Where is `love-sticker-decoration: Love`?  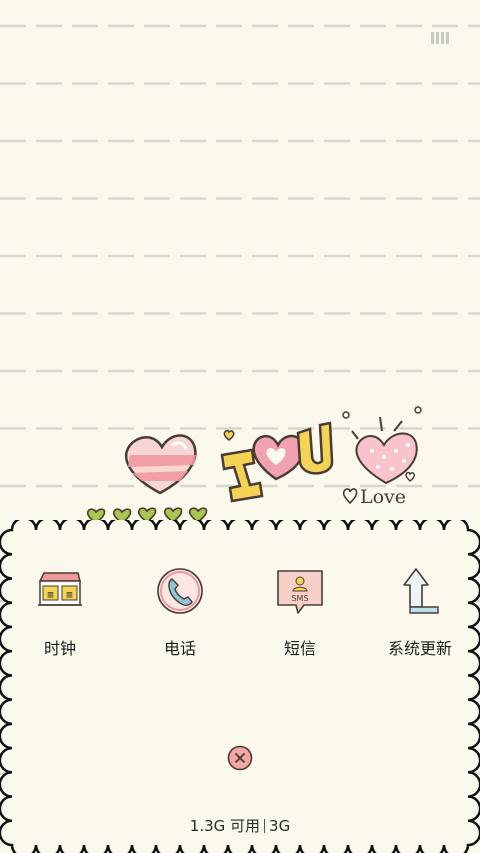
love-sticker-decoration: Love is located at coordinates (254, 465).